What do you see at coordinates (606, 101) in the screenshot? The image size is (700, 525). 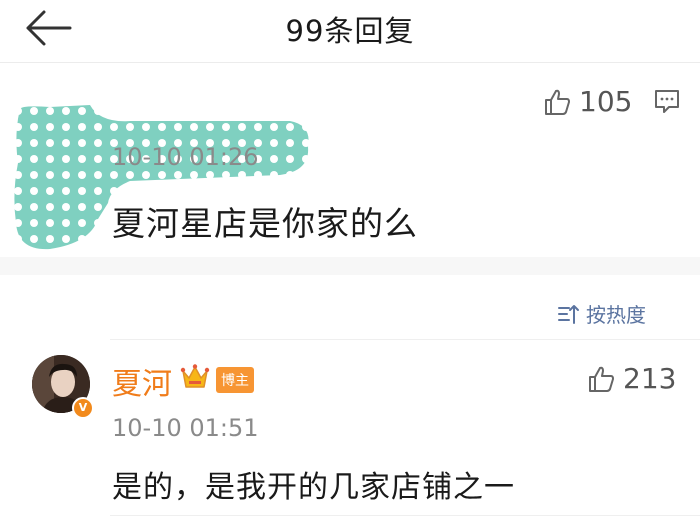 I see `like-count: 105` at bounding box center [606, 101].